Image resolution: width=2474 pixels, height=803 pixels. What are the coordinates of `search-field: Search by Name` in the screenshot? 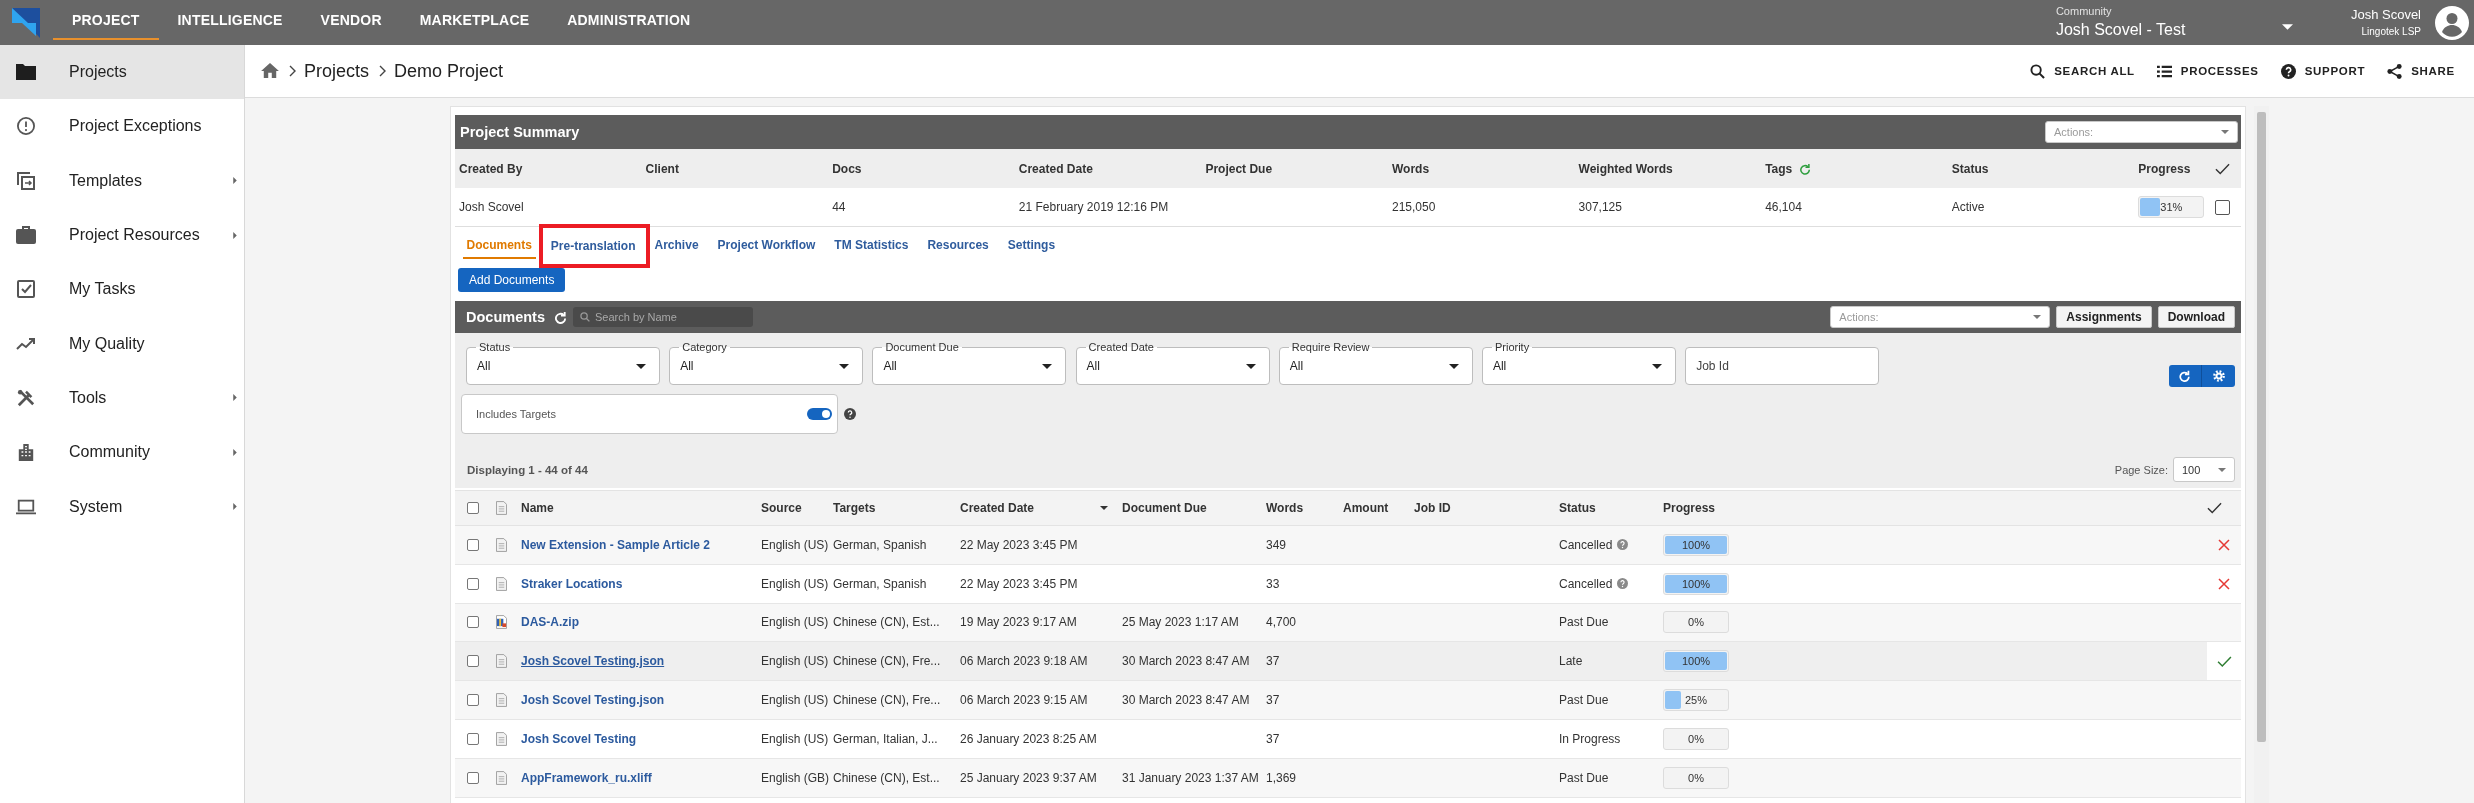 It's located at (662, 317).